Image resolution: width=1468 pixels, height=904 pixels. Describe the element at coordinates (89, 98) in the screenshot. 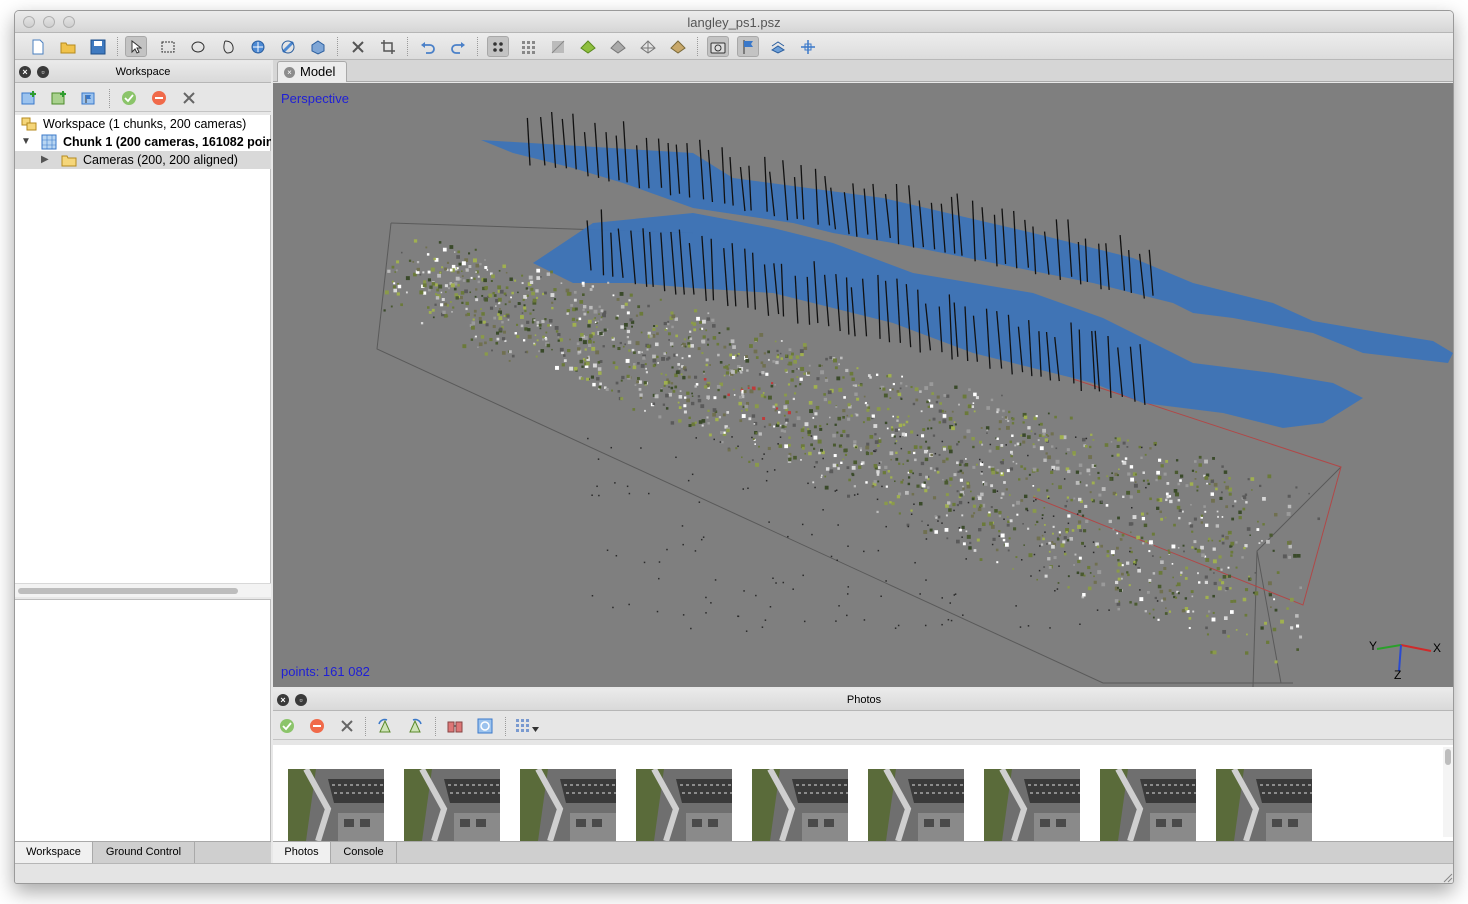

I see `add-markers-icon` at that location.